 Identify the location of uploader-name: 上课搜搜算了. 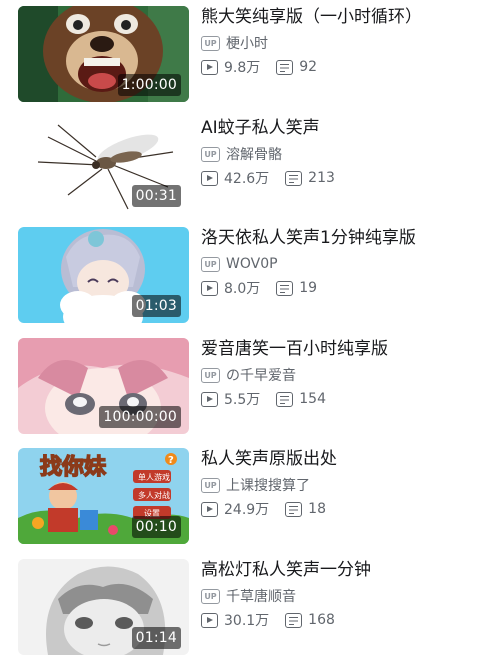
(268, 485).